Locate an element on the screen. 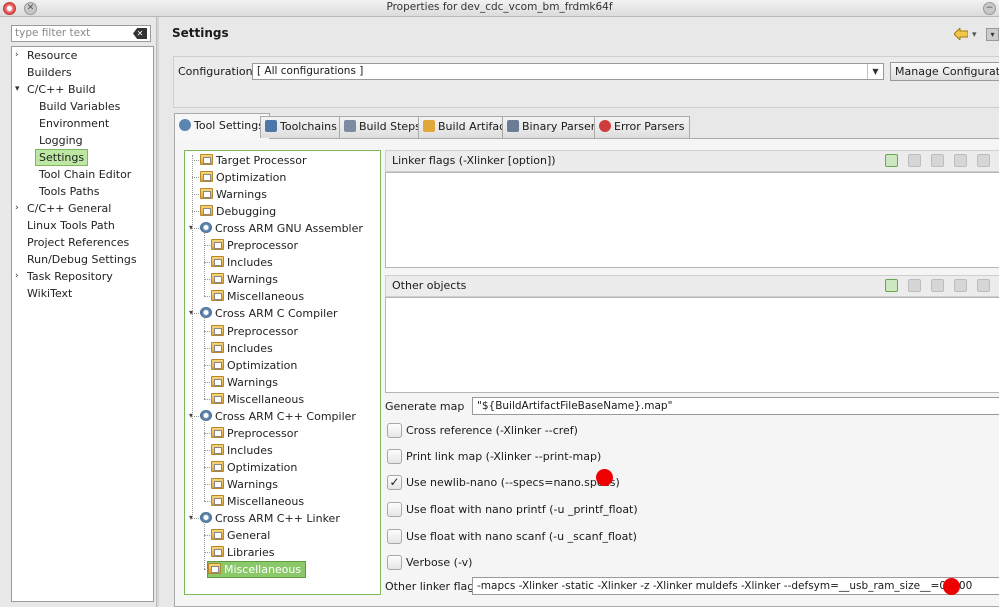 The height and width of the screenshot is (607, 999). view-menu-icon: ▾ is located at coordinates (992, 34).